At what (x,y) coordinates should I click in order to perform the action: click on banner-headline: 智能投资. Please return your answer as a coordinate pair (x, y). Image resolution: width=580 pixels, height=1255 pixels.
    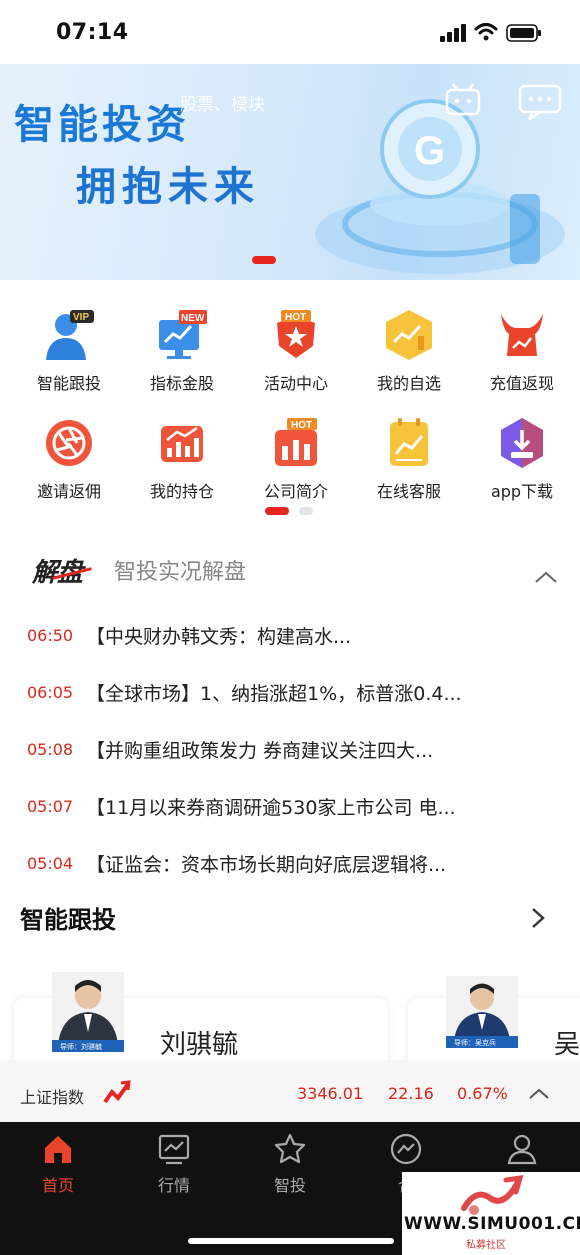
    Looking at the image, I should click on (102, 125).